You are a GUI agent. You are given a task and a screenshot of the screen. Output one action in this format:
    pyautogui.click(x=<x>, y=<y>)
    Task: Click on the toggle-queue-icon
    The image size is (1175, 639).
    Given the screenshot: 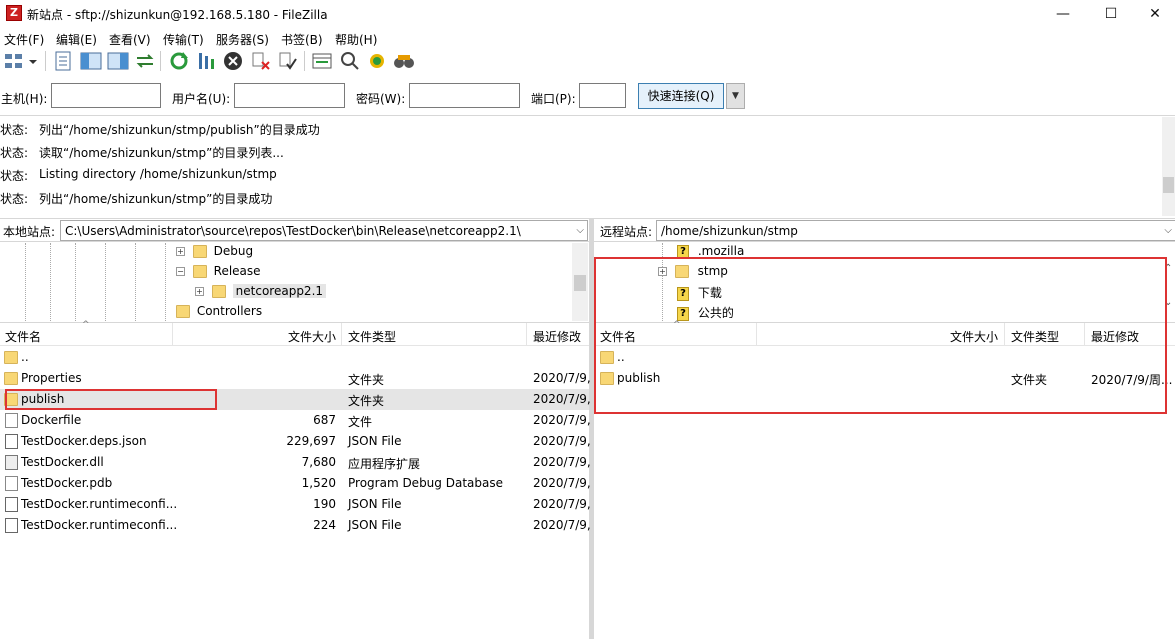 What is the action you would take?
    pyautogui.click(x=145, y=61)
    